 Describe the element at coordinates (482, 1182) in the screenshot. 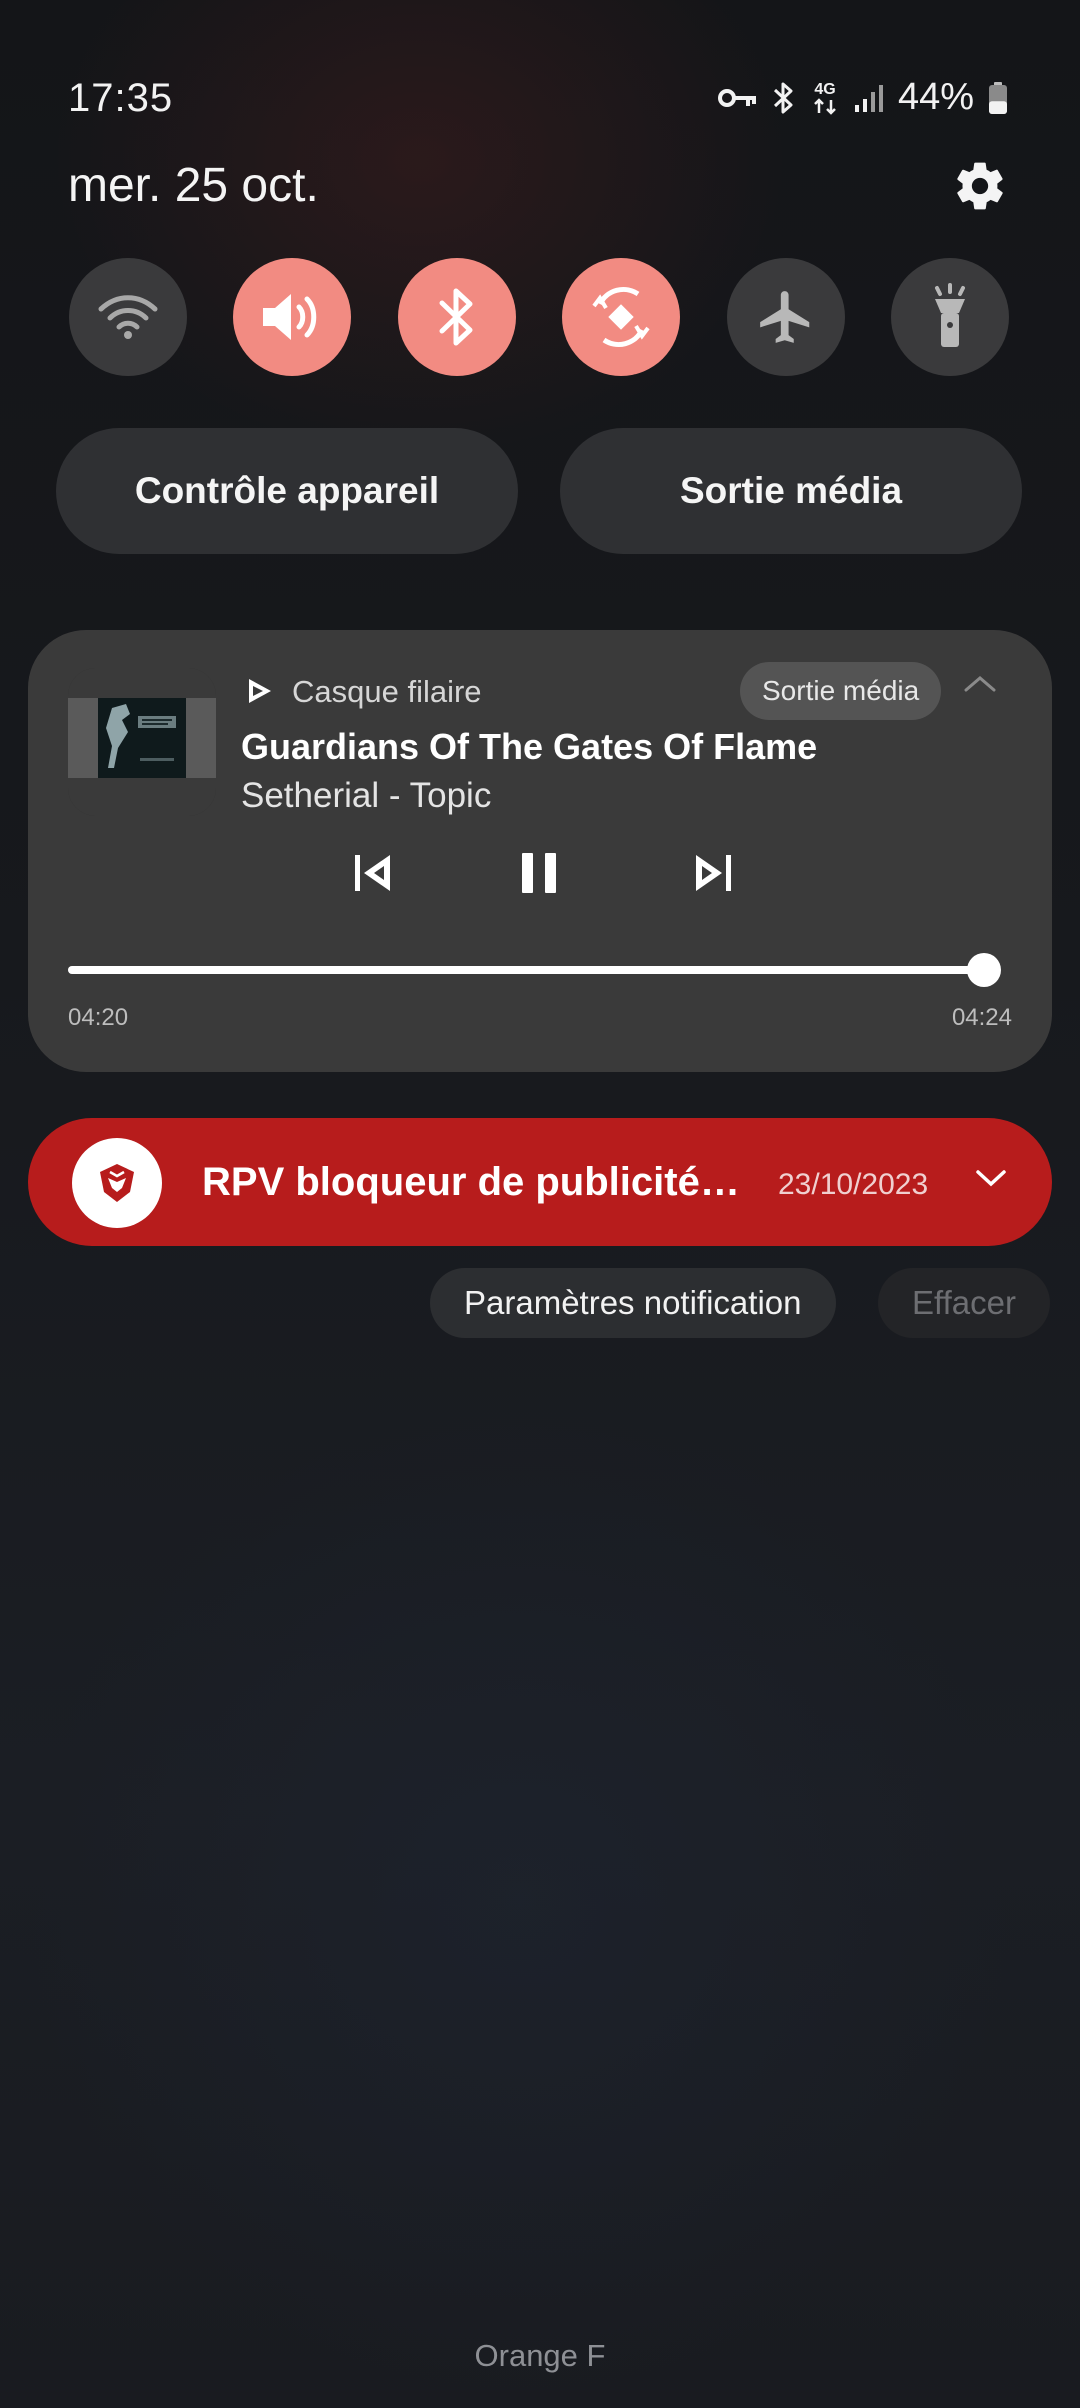

I see `notification-title: RPV bloqueur de publicités et de` at that location.